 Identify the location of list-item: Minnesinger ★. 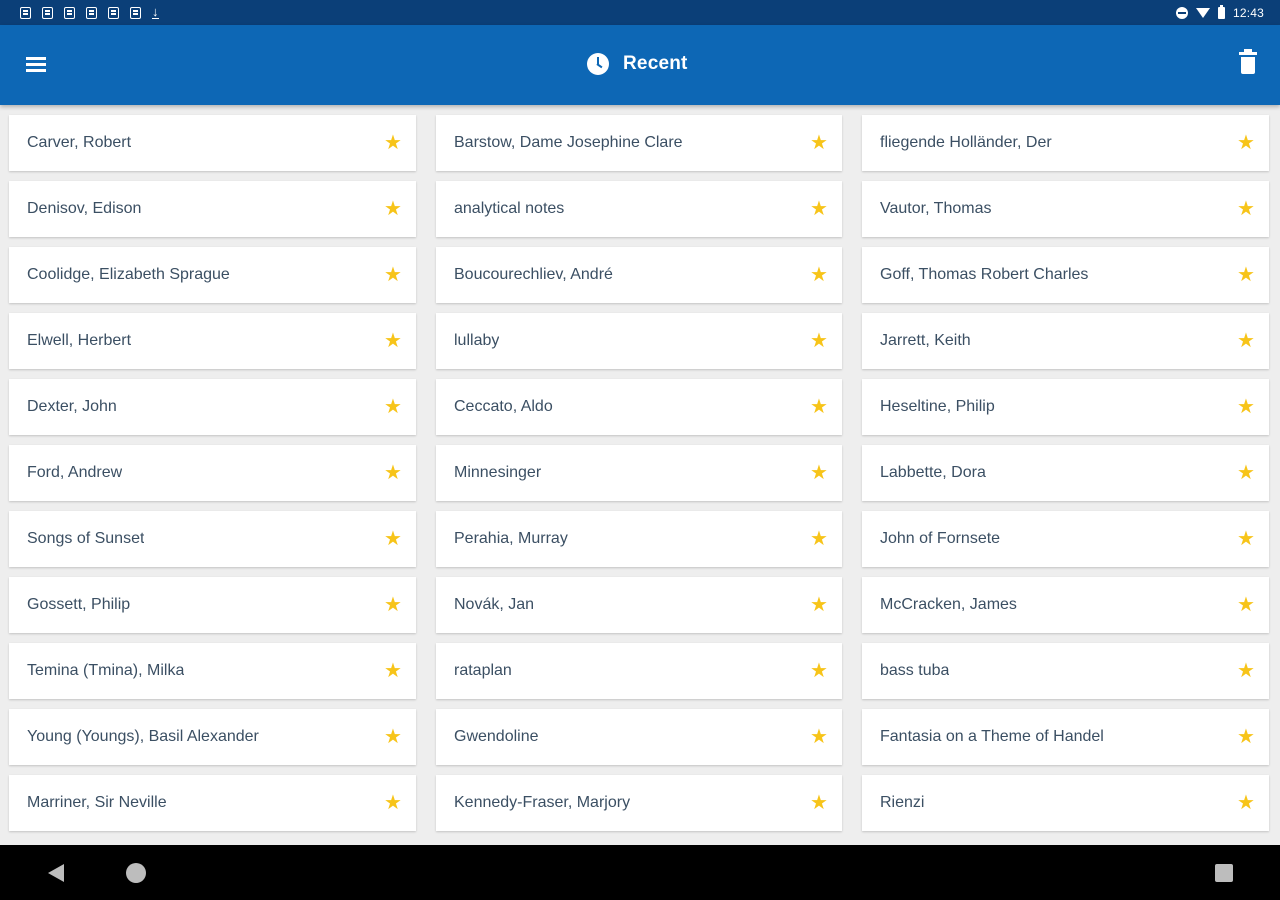
(639, 473).